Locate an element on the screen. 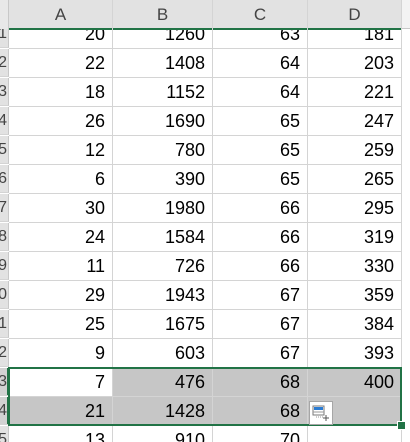 The height and width of the screenshot is (442, 410). row-header: 0 is located at coordinates (4, 295).